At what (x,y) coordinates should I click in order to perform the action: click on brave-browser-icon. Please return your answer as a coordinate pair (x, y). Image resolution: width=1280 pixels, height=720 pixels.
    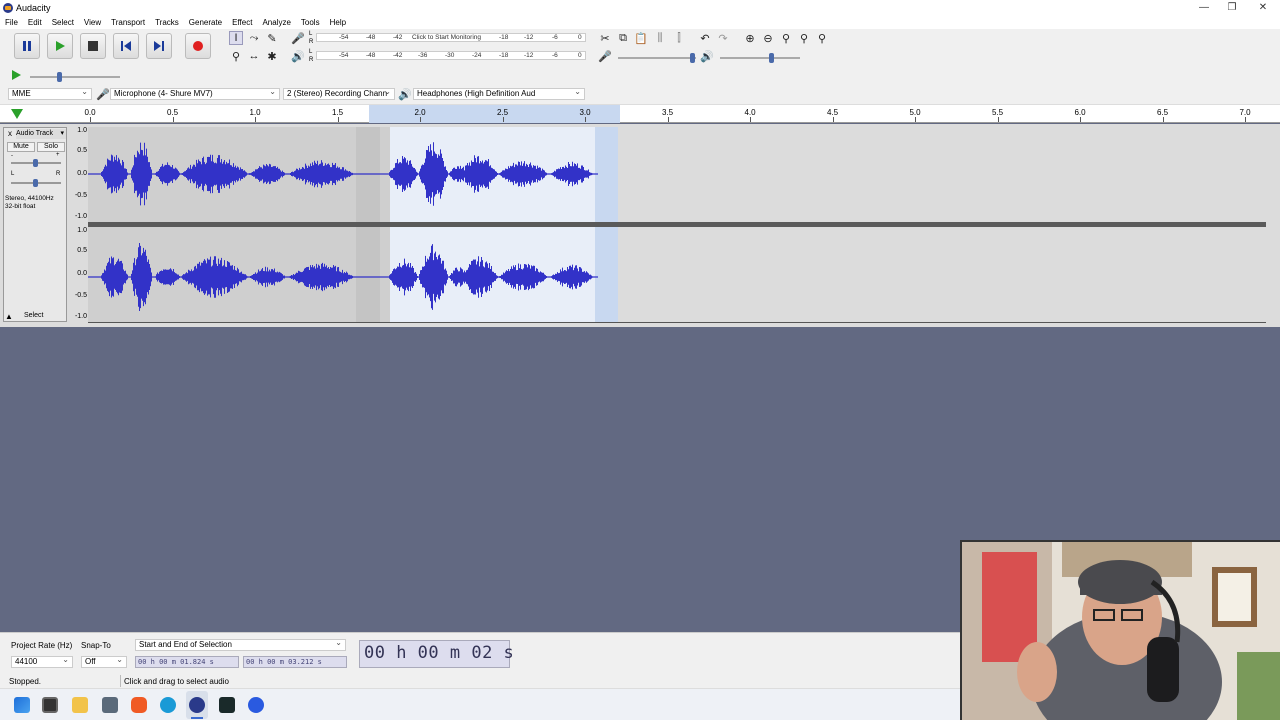
    Looking at the image, I should click on (139, 705).